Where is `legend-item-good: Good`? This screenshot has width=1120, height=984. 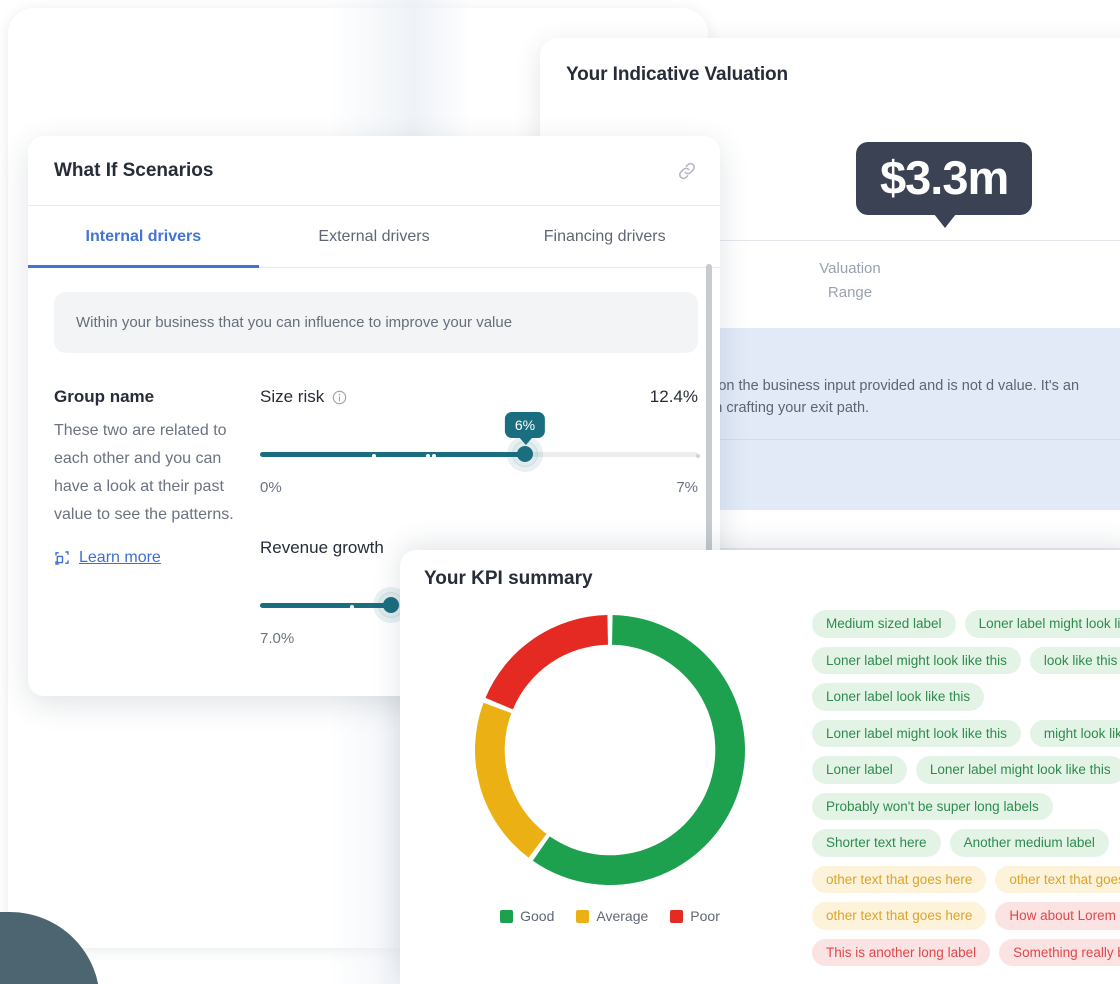 legend-item-good: Good is located at coordinates (527, 916).